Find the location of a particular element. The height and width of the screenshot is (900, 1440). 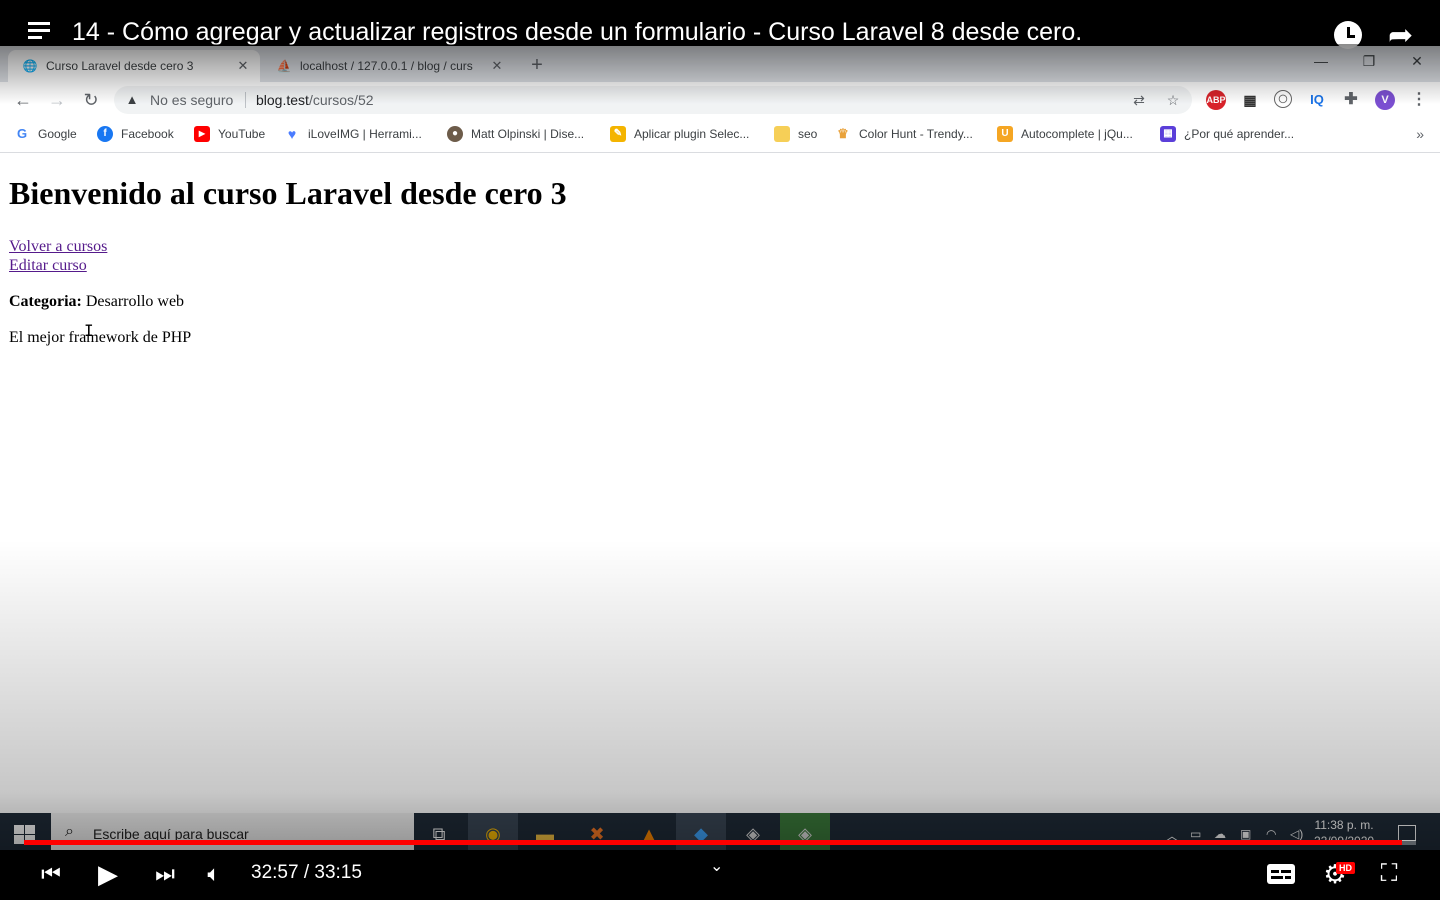

address-bar: ▲ No es seguro blog.test/cursos/52 ⇄ ☆ is located at coordinates (653, 100).